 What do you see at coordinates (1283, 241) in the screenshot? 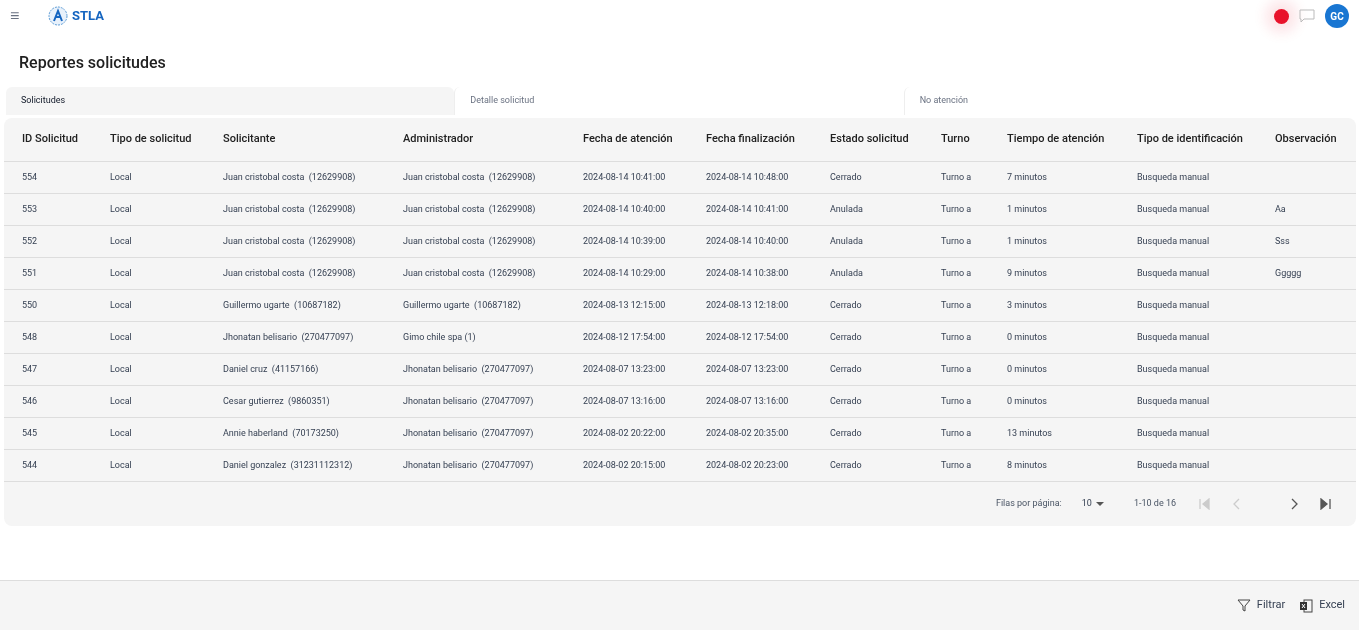
I see `table-cell-text: Sss` at bounding box center [1283, 241].